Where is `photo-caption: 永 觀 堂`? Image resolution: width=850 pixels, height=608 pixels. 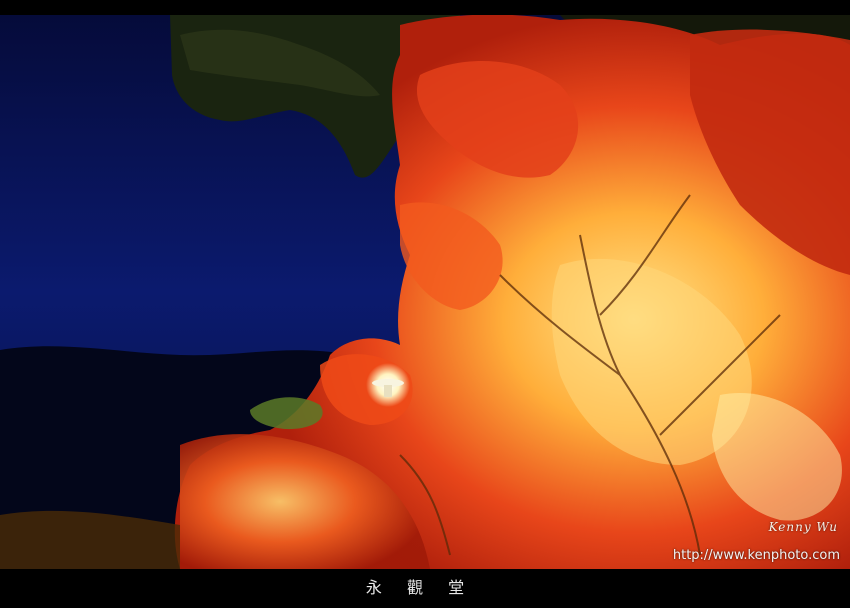 photo-caption: 永 觀 堂 is located at coordinates (420, 587).